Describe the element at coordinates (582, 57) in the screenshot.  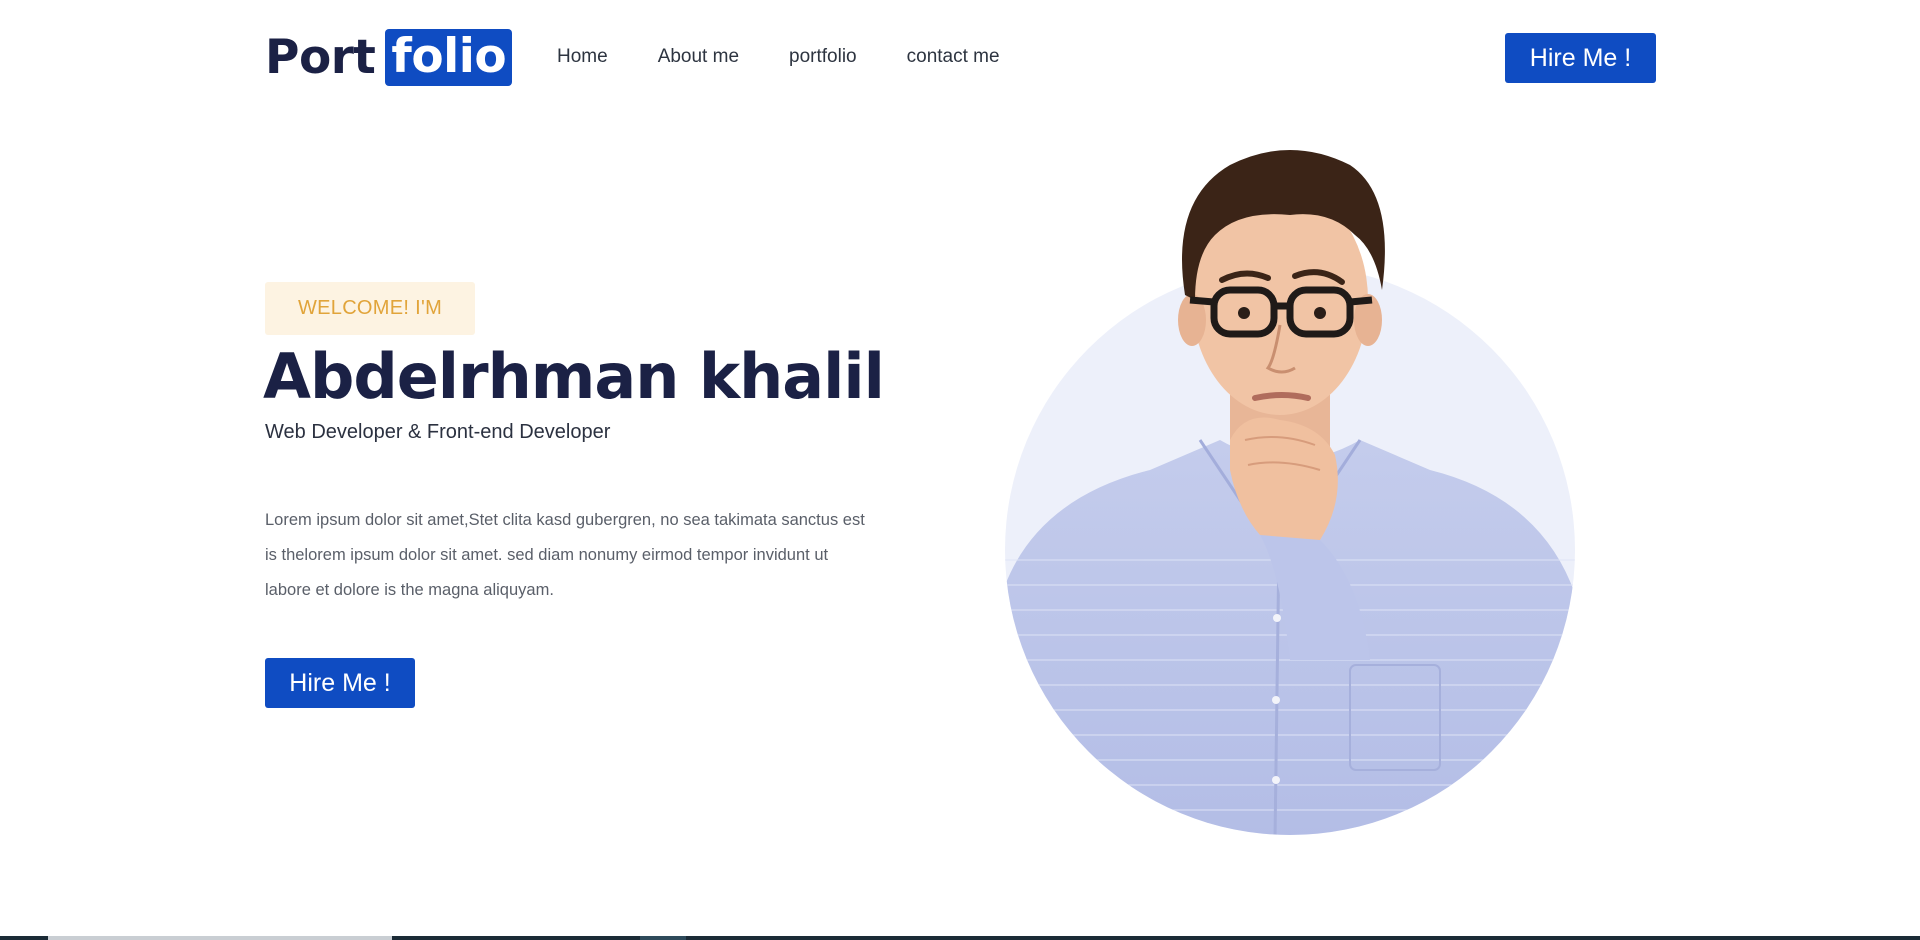
I see `nav-link-home: Home` at that location.